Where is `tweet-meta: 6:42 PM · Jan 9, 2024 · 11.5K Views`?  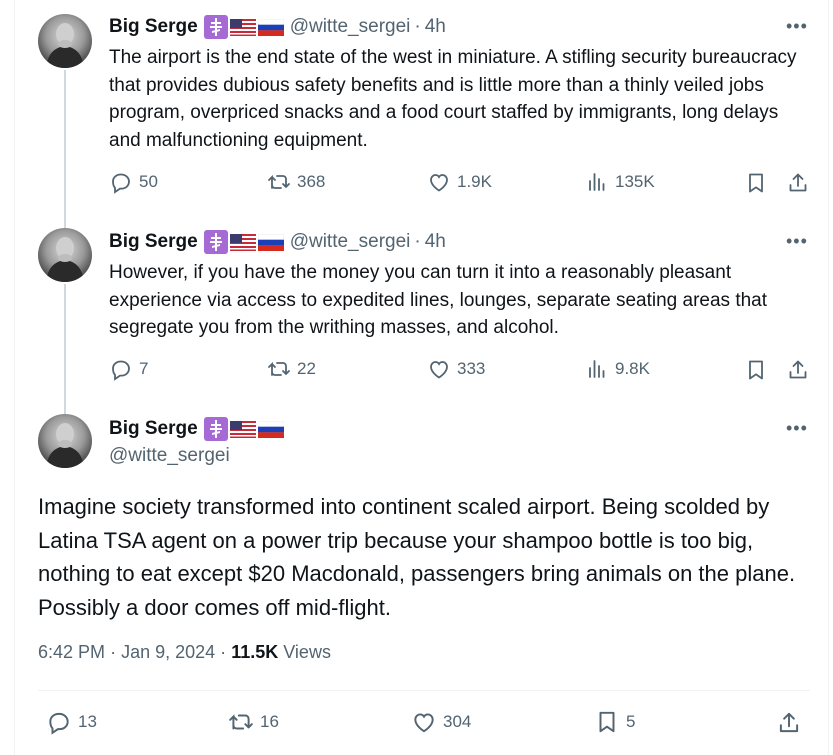
tweet-meta: 6:42 PM · Jan 9, 2024 · 11.5K Views is located at coordinates (184, 652).